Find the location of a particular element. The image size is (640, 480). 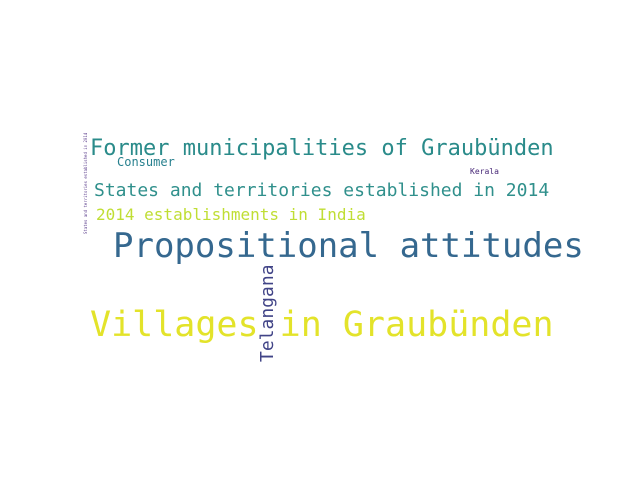

word-villages-in-graubunden: Villages in Graubünden is located at coordinates (322, 325).